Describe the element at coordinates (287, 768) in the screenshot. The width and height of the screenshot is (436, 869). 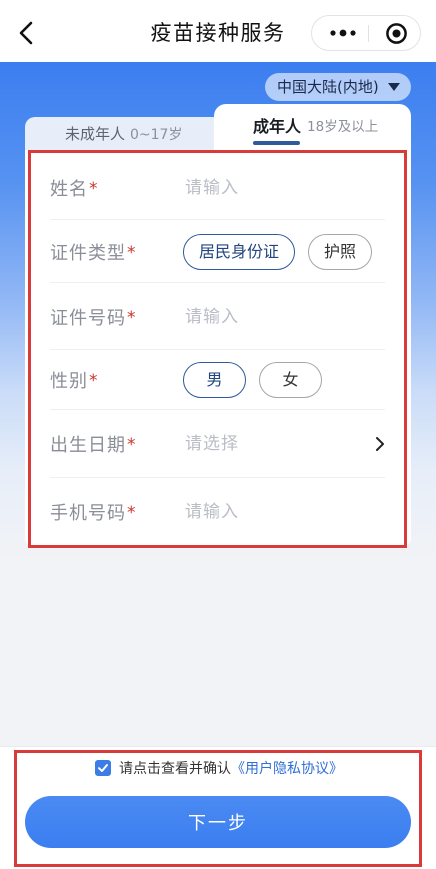
I see `privacy-policy-link: 《用户隐私协议》` at that location.